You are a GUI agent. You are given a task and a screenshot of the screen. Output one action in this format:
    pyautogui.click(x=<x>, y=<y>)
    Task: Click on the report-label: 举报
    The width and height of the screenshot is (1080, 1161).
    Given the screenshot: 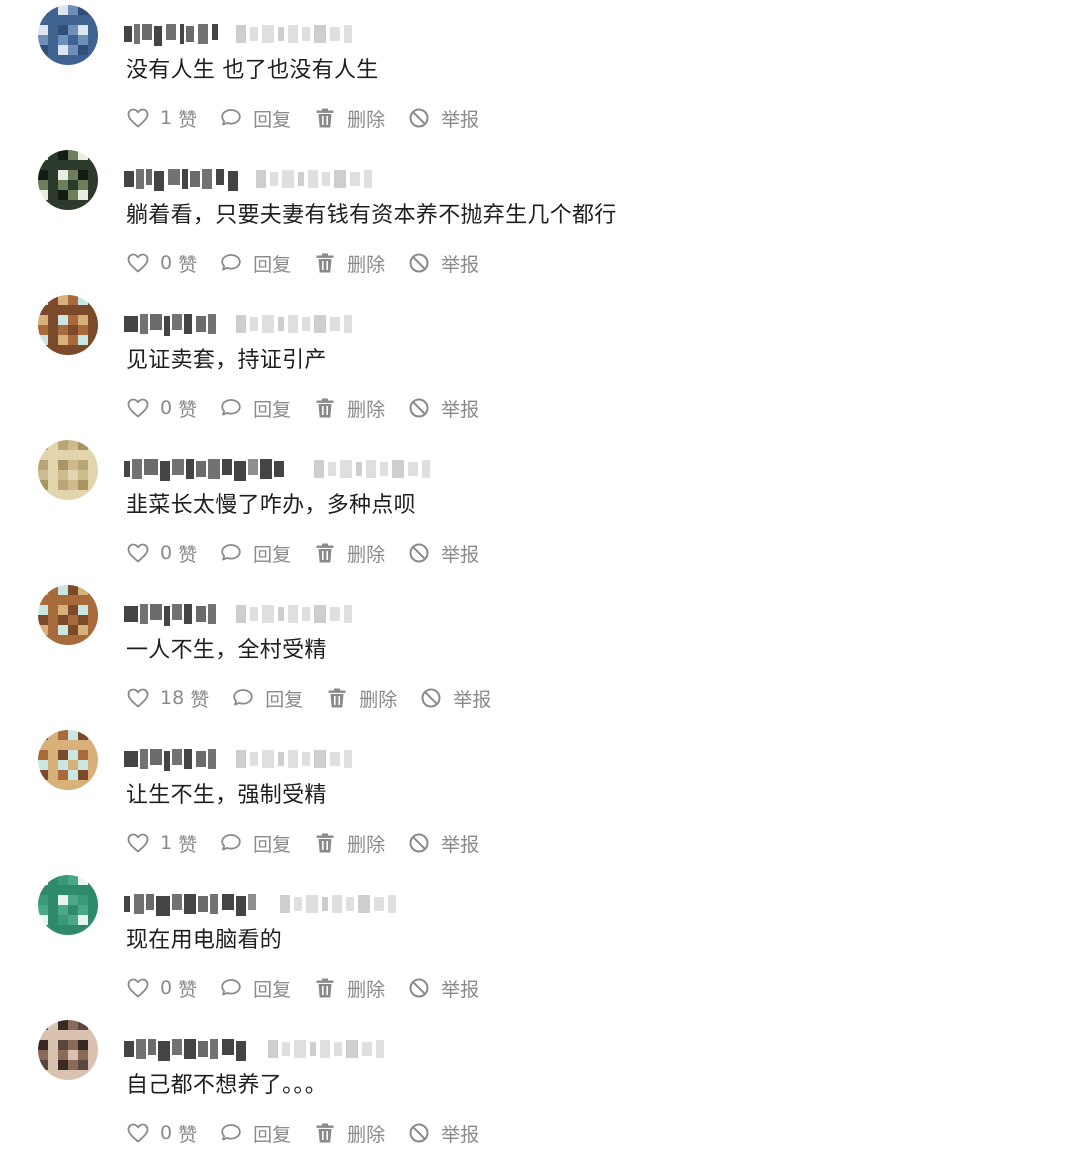 What is the action you would take?
    pyautogui.click(x=460, y=844)
    